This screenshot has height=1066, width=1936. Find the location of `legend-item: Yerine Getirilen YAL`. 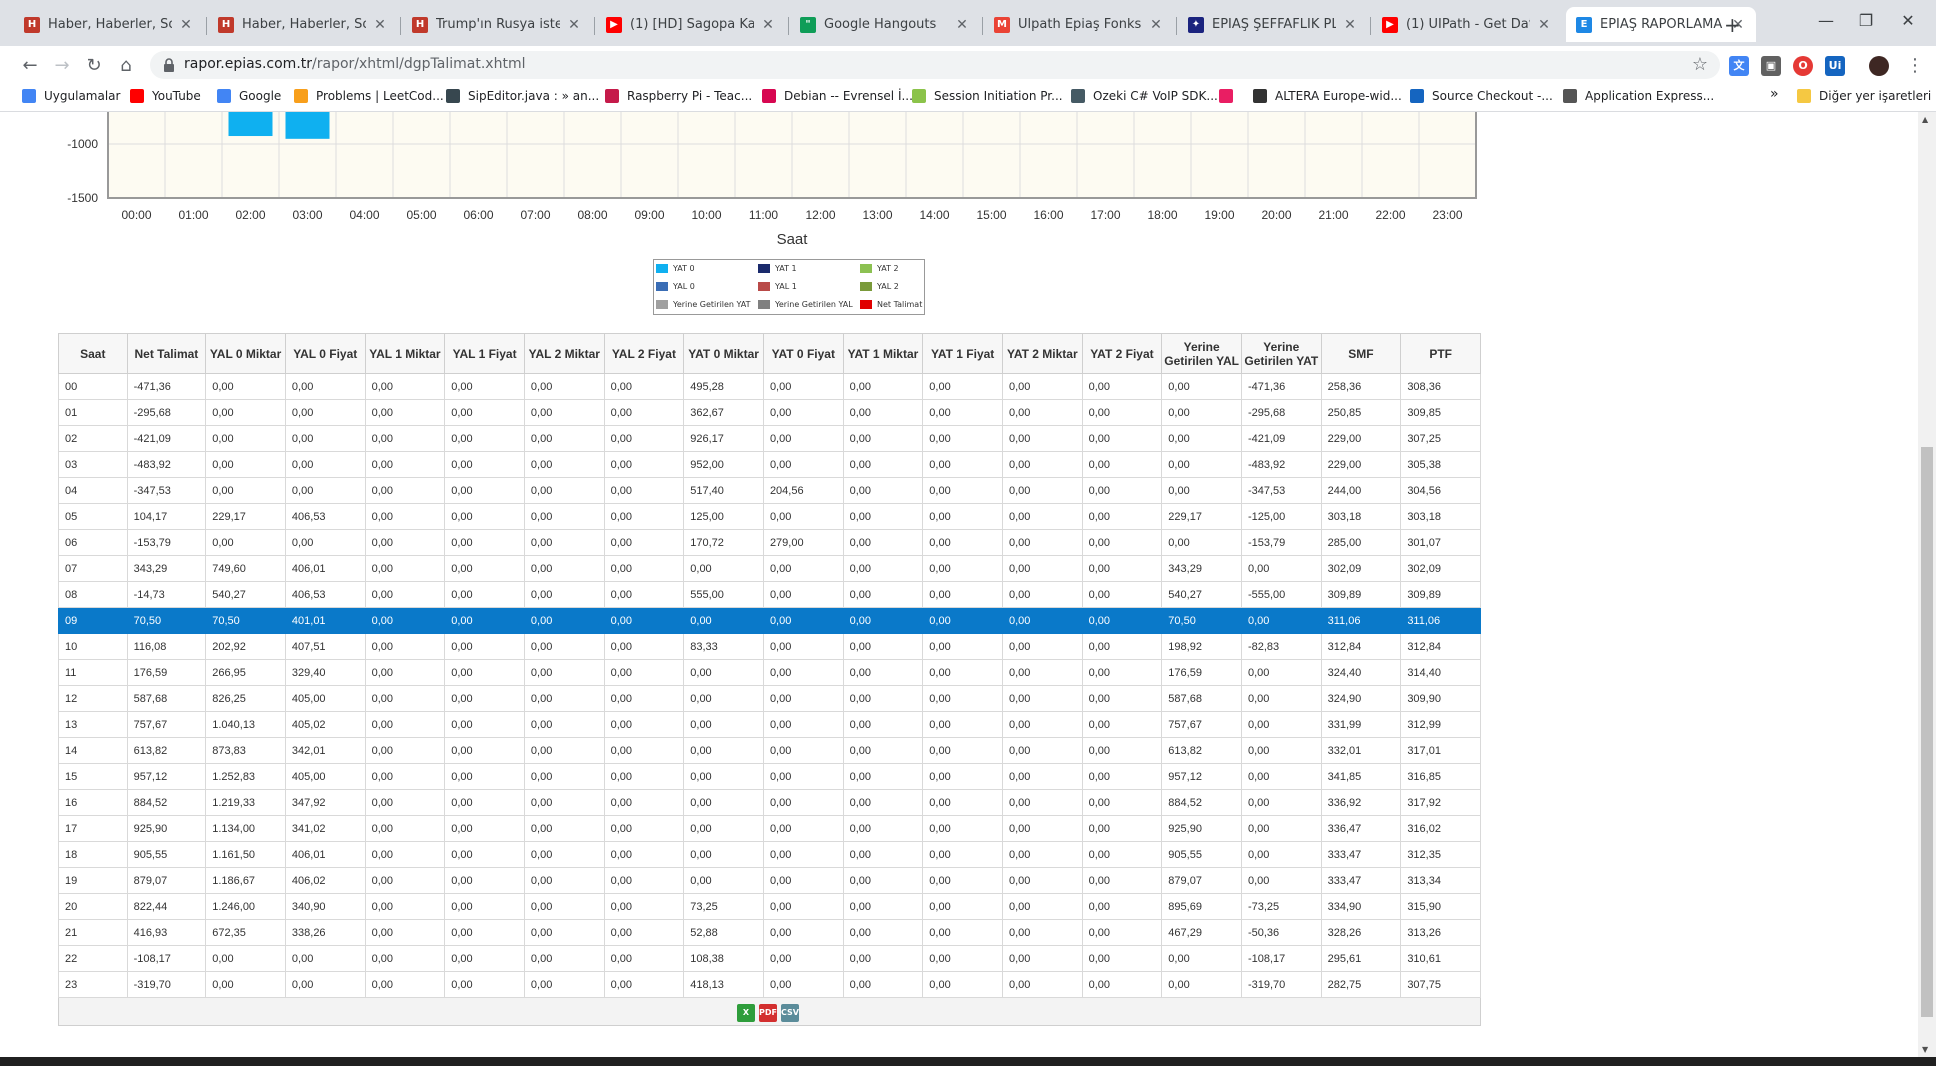

legend-item: Yerine Getirilen YAL is located at coordinates (805, 304).